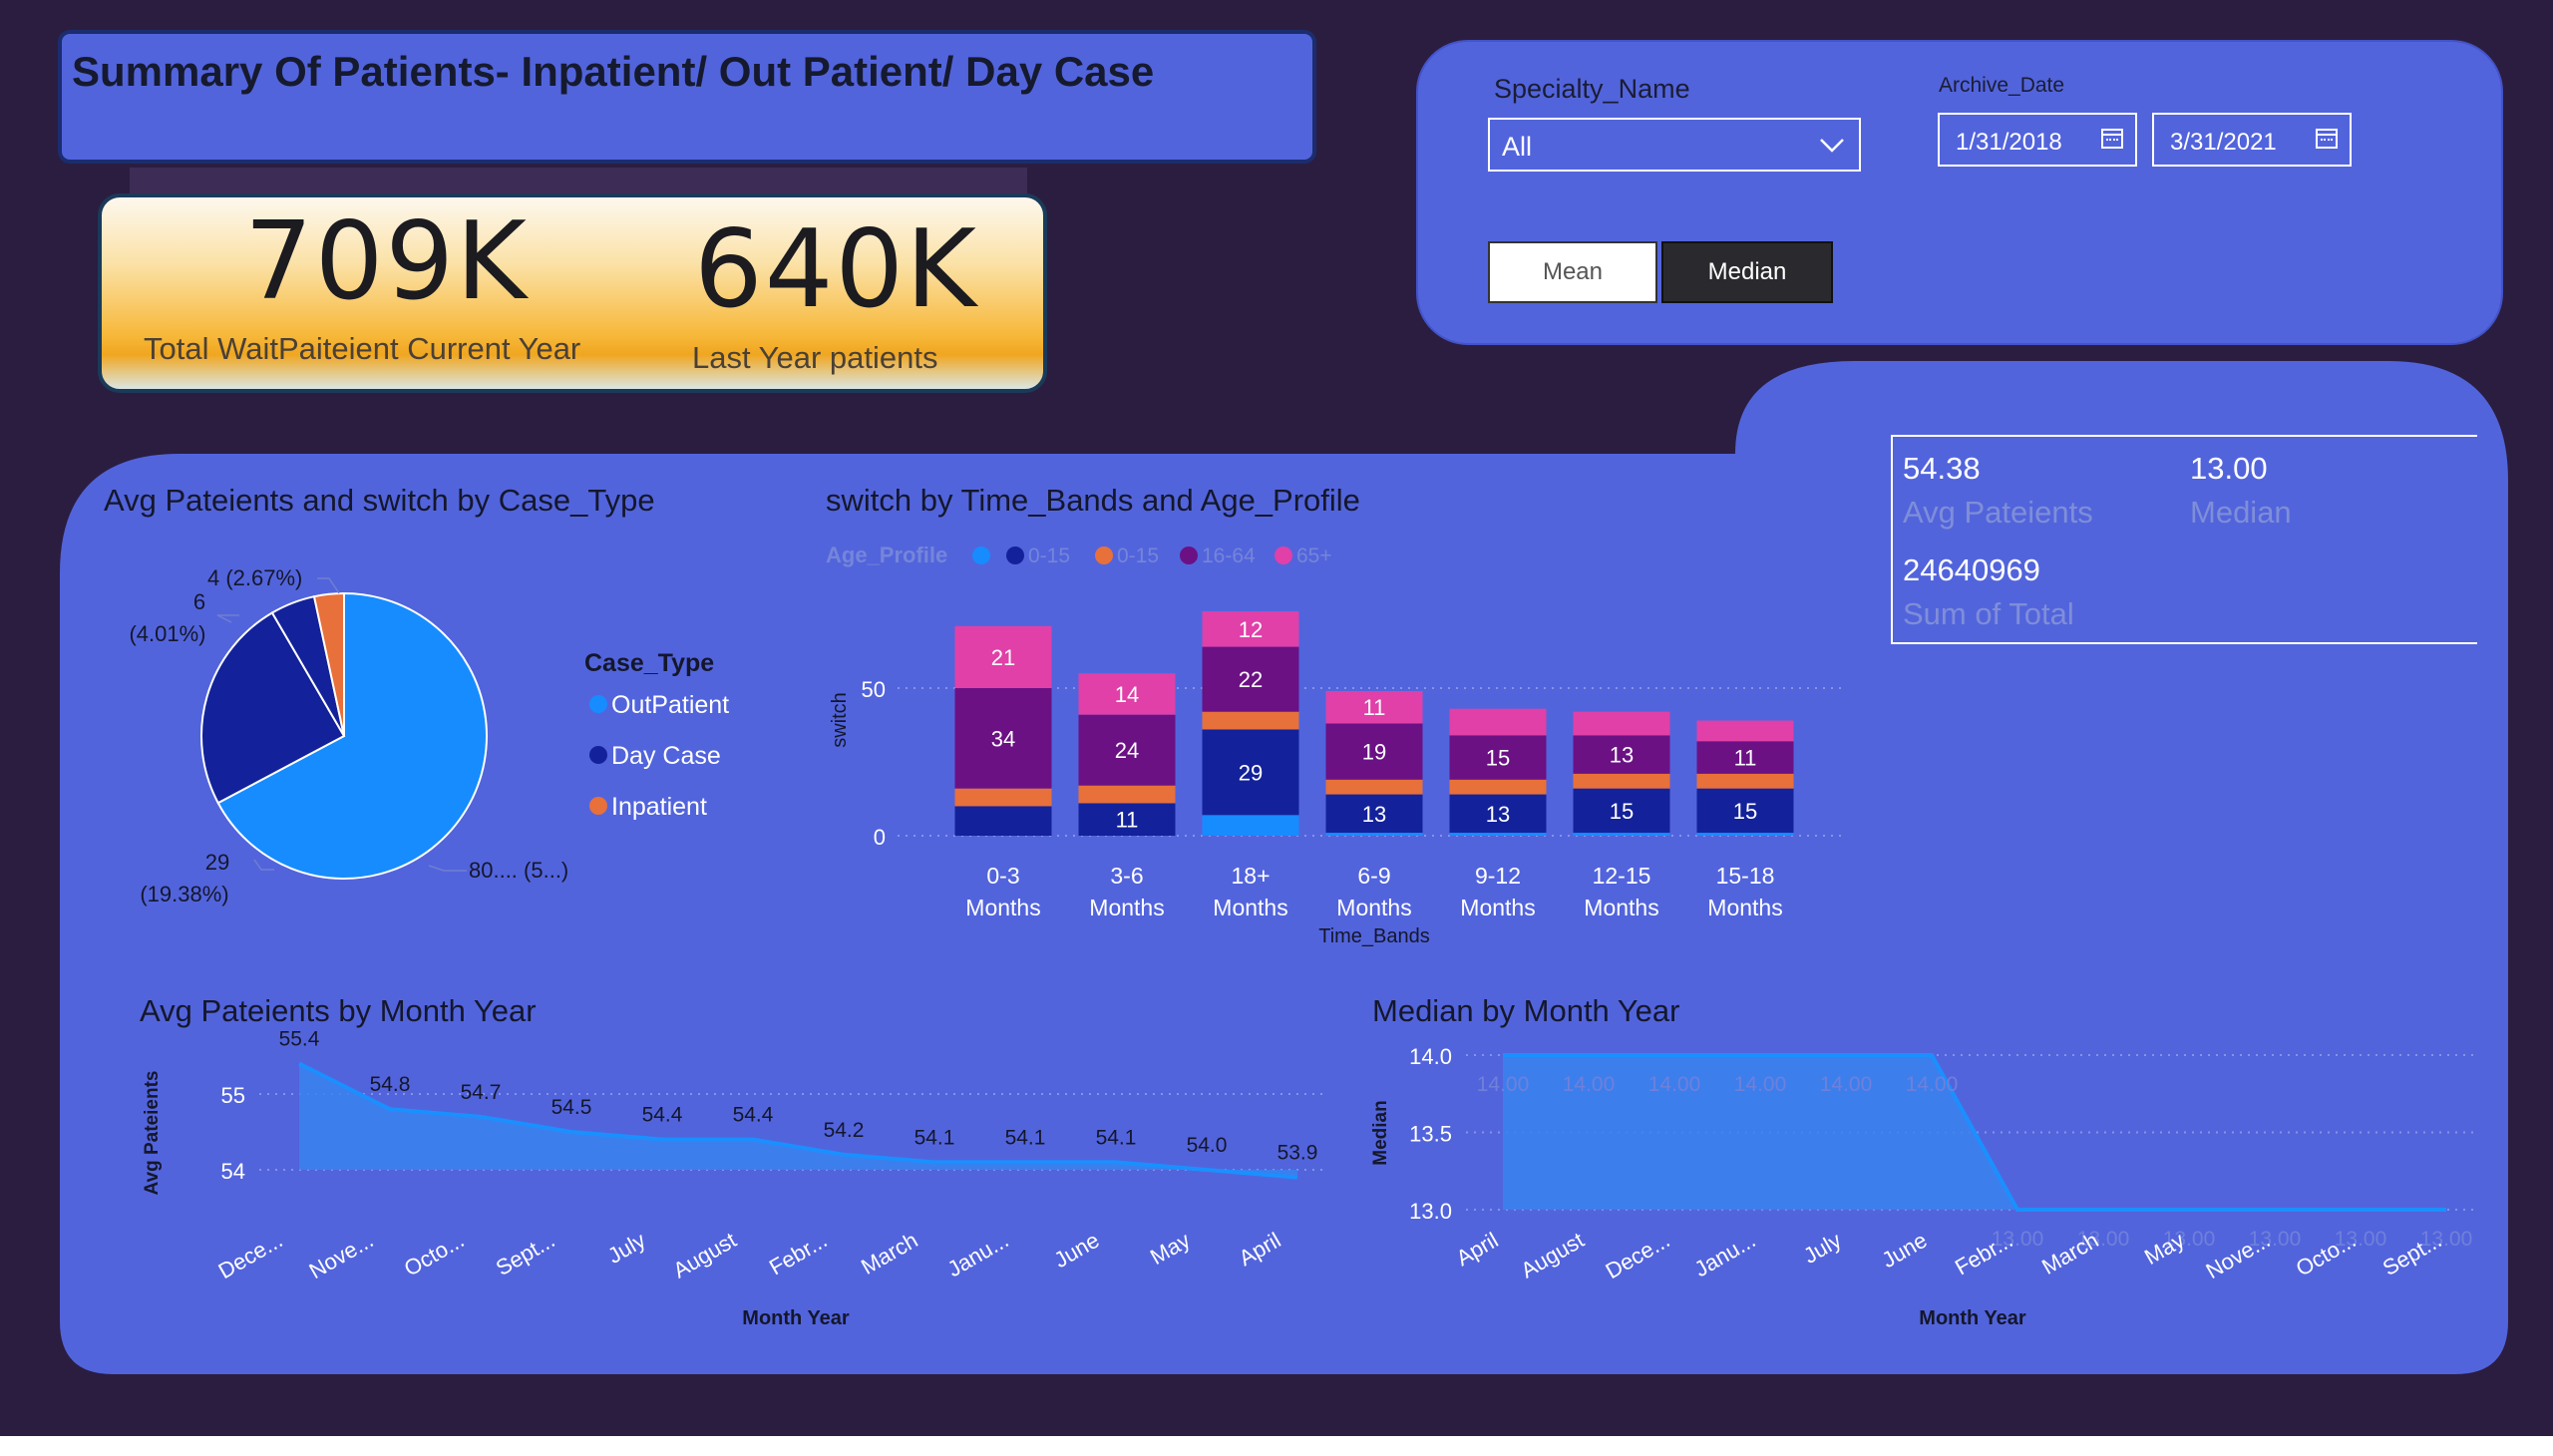 This screenshot has width=2553, height=1456. Describe the element at coordinates (1998, 512) in the screenshot. I see `avg-patients-label: Avg Pateients` at that location.